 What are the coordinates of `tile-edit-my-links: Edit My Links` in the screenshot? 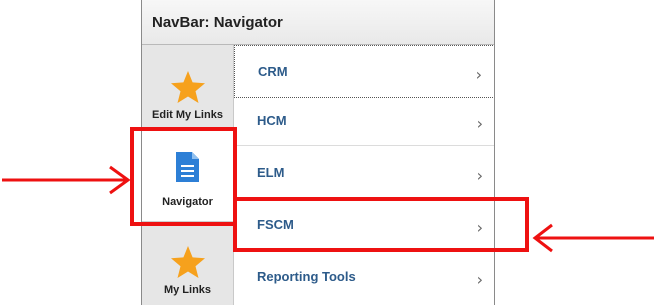 It's located at (187, 88).